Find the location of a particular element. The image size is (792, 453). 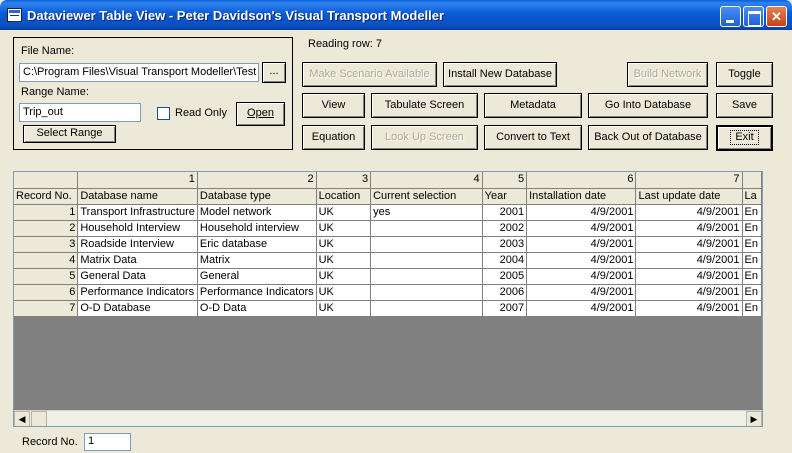

table-cell: Matrix Data is located at coordinates (137, 260).